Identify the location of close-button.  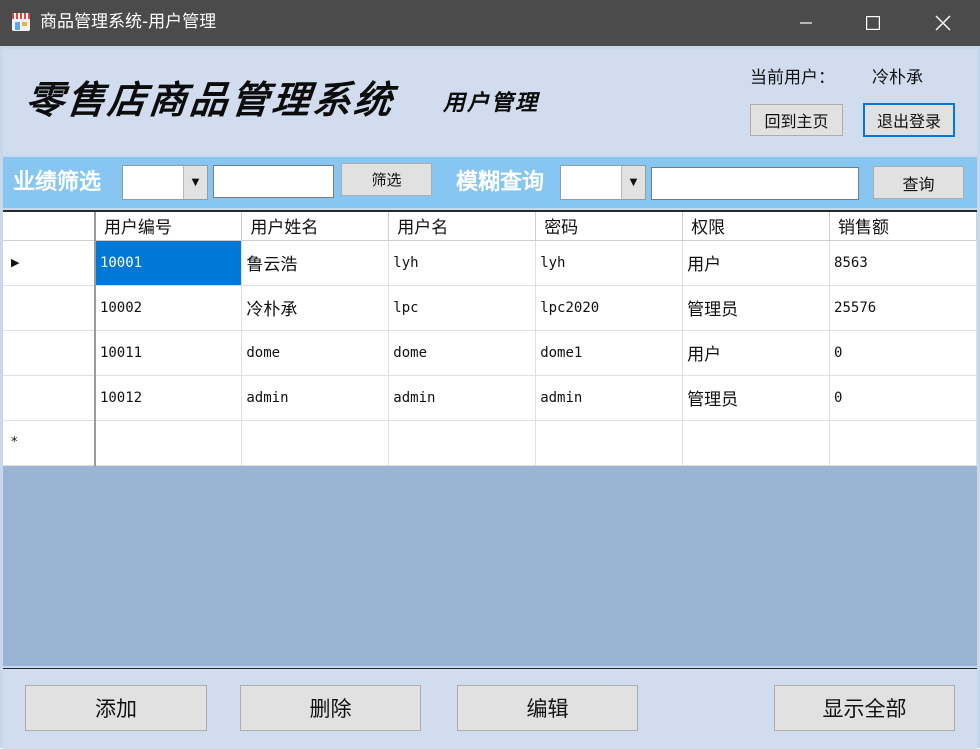
(943, 23).